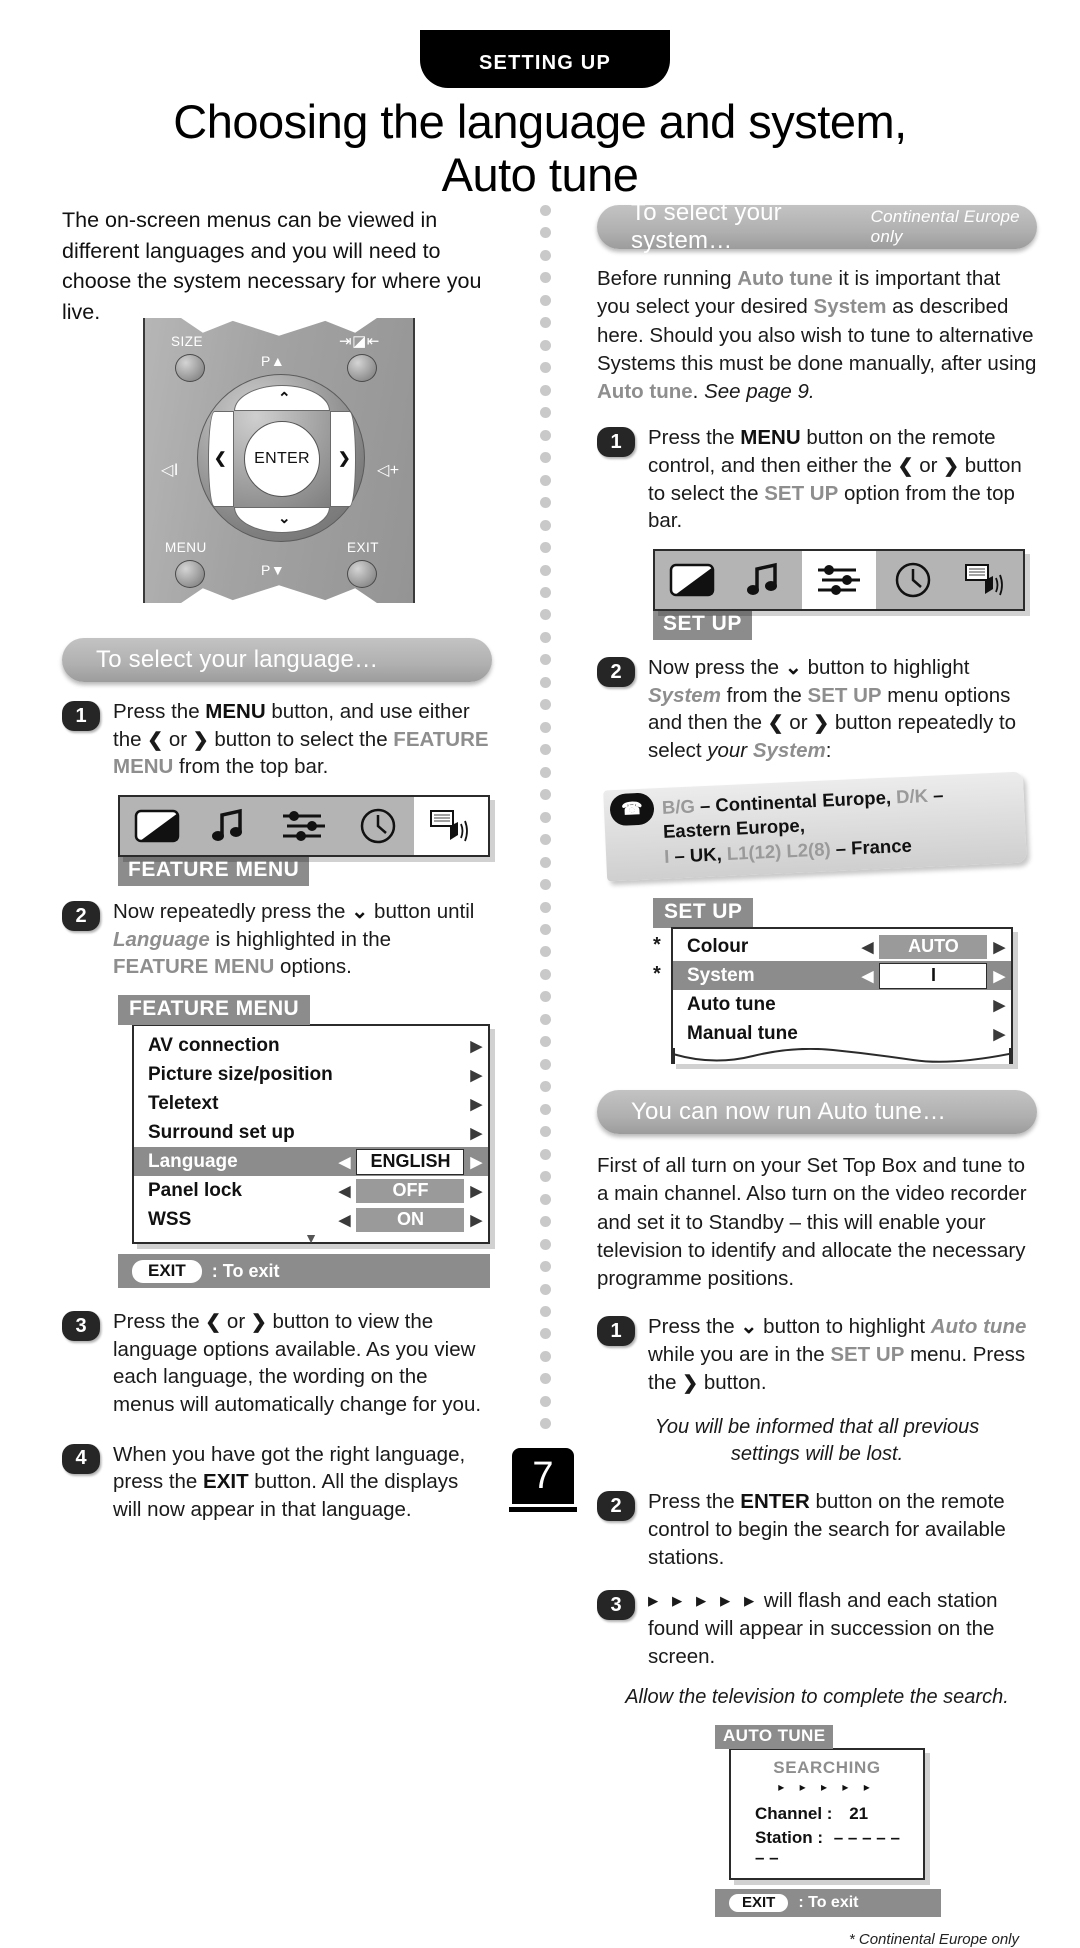 This screenshot has width=1080, height=1948. I want to click on menu-row-colour: Colour ◀ AUTO ▶, so click(842, 946).